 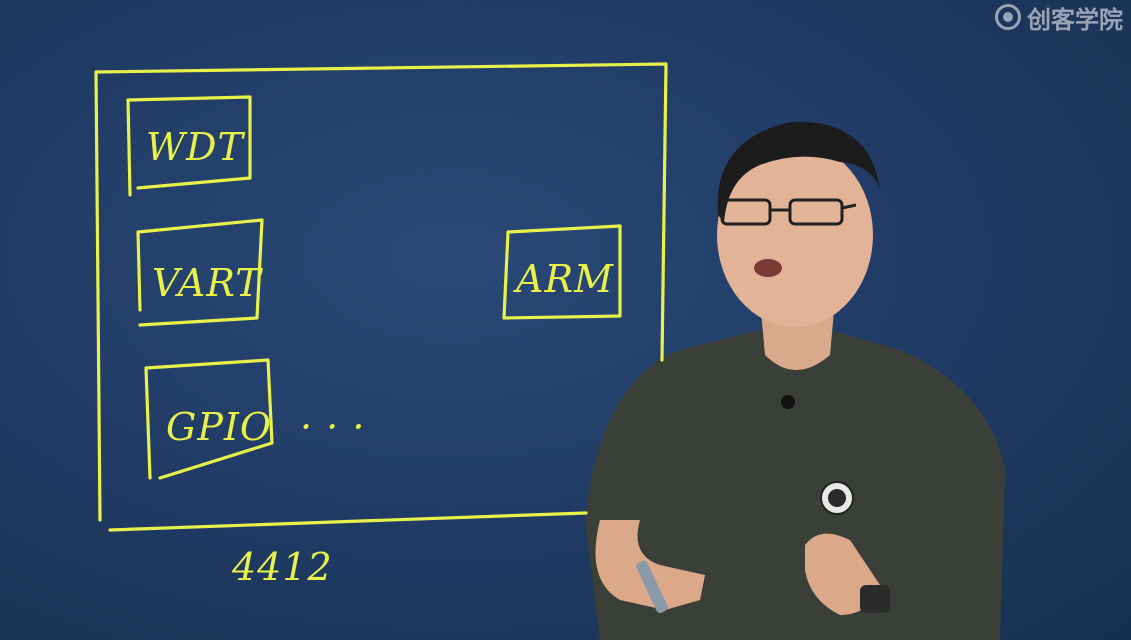 I want to click on box-vart: VART, so click(x=200, y=272).